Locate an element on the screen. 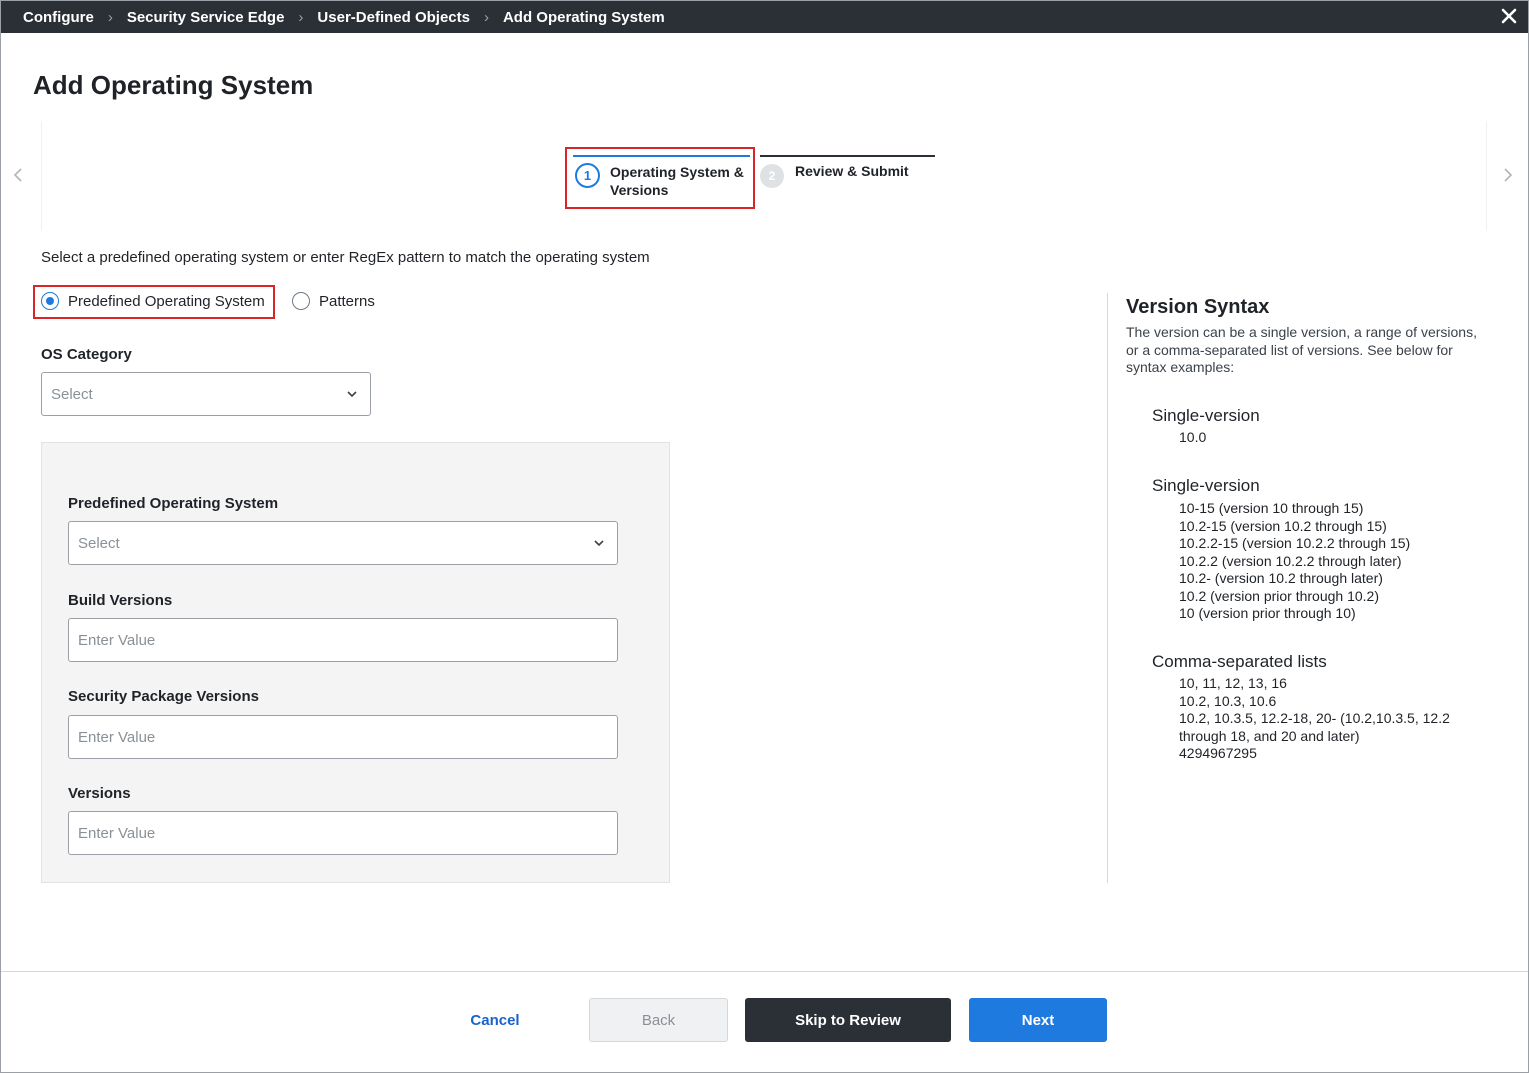 The image size is (1529, 1073). versions-placeholder: Enter Value is located at coordinates (117, 833).